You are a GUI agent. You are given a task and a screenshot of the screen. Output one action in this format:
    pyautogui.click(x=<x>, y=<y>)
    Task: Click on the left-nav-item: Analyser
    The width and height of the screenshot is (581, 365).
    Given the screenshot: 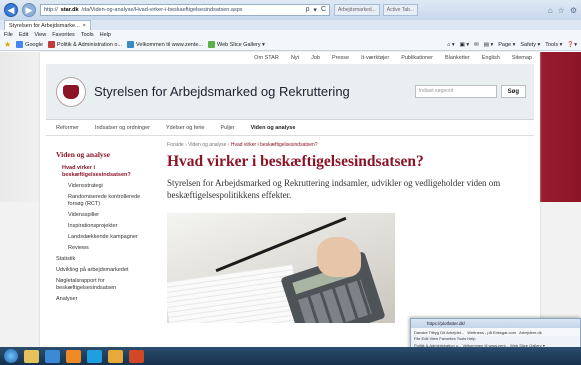 What is the action you would take?
    pyautogui.click(x=106, y=299)
    